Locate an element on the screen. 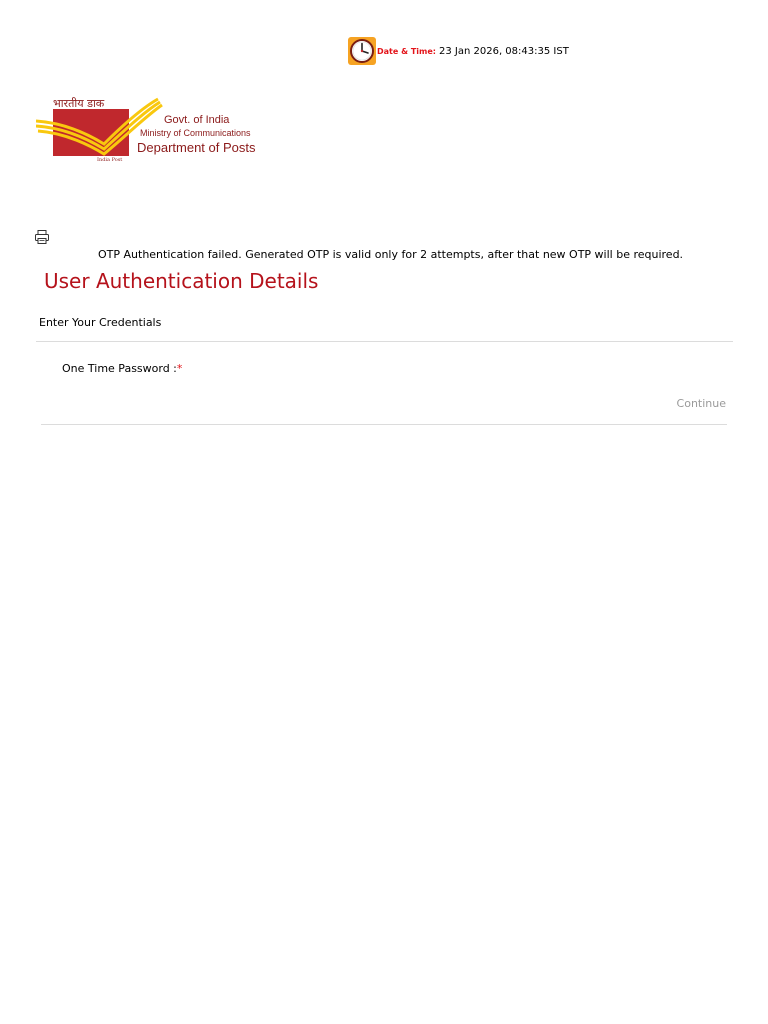 Image resolution: width=768 pixels, height=1024 pixels. datetime-display: Date & Time: 23 Jan 2026, 08:43:35 IST is located at coordinates (458, 51).